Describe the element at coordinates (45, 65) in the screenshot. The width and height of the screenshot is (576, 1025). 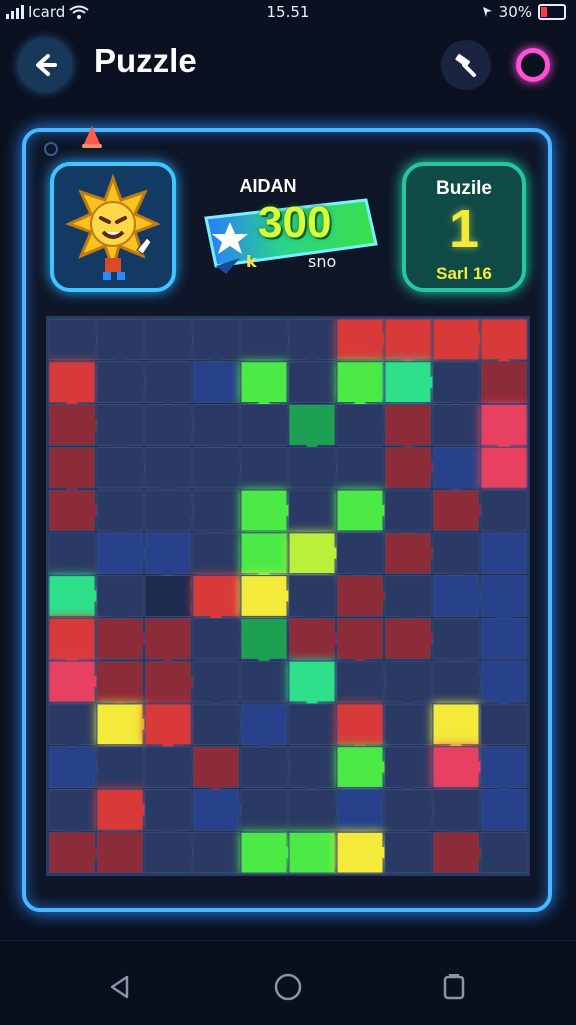
I see `back-button` at that location.